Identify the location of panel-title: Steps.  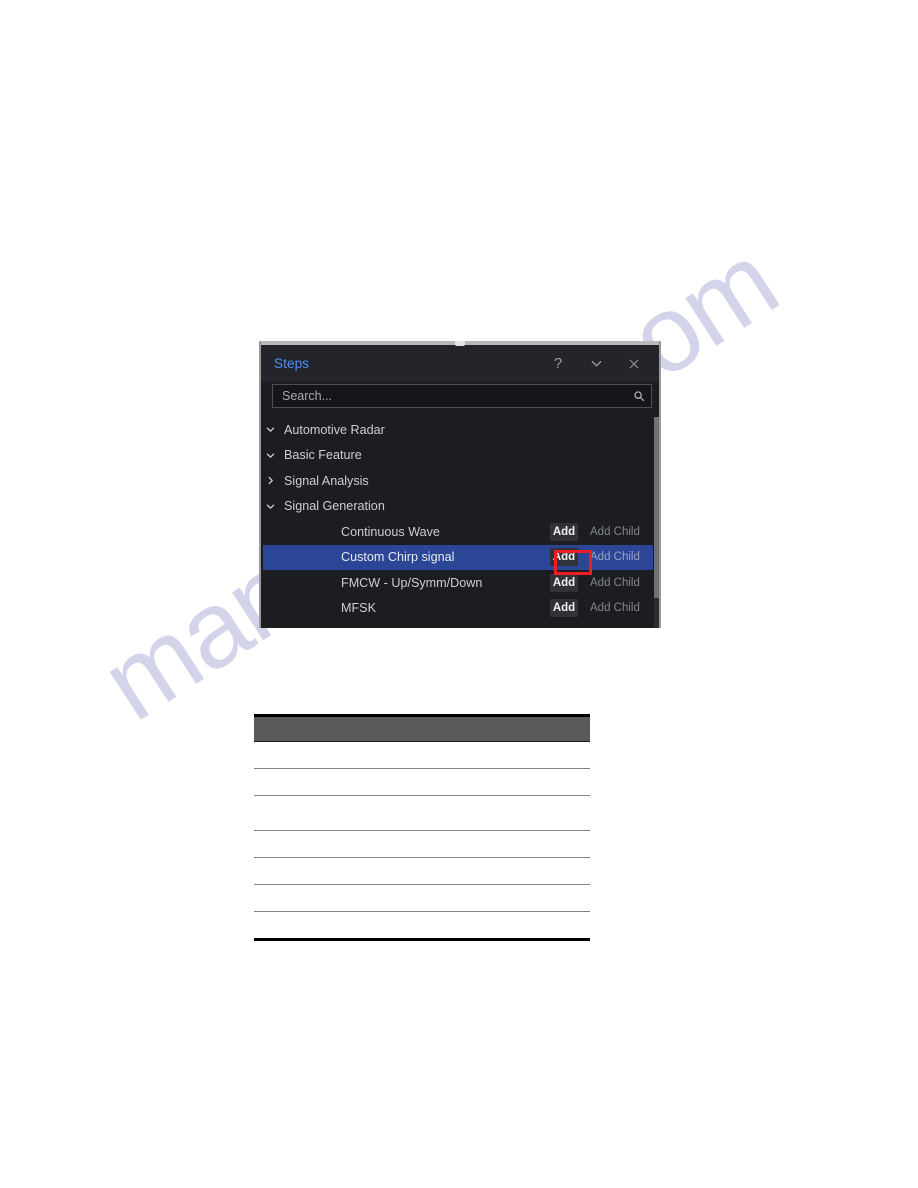
(292, 363).